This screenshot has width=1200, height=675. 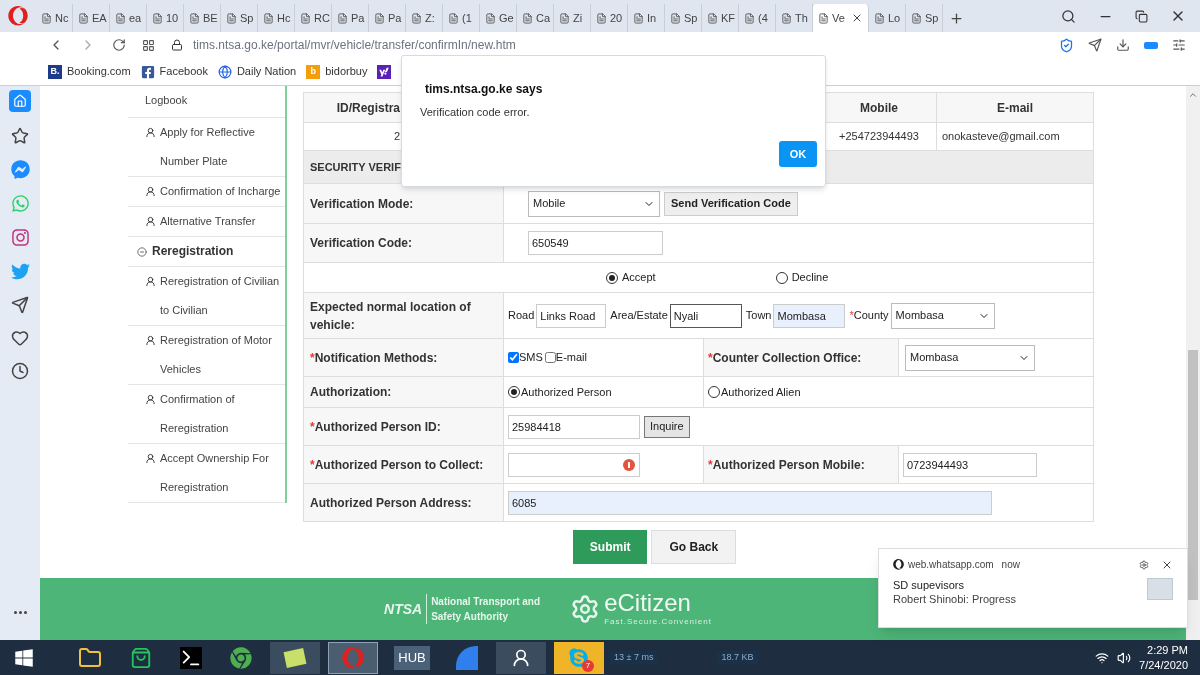 What do you see at coordinates (521, 657) in the screenshot?
I see `people-app-icon` at bounding box center [521, 657].